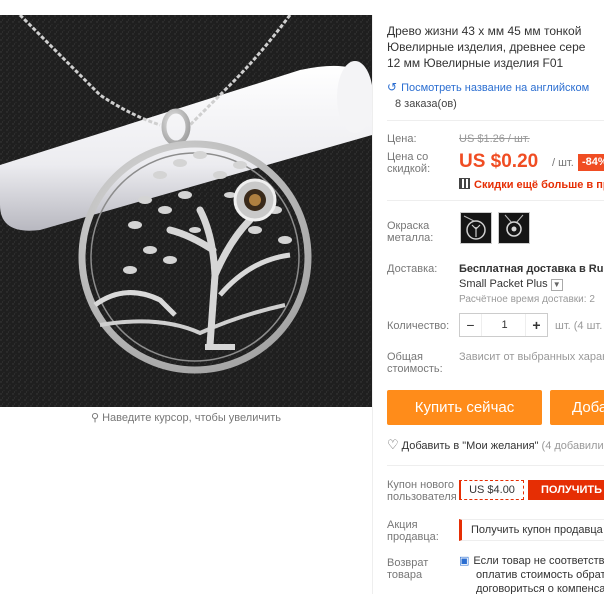 The height and width of the screenshot is (594, 604). I want to click on add-to-wishlist-link: ♡ Добавить в "Мои желания" (4 добавили, so click(495, 445).